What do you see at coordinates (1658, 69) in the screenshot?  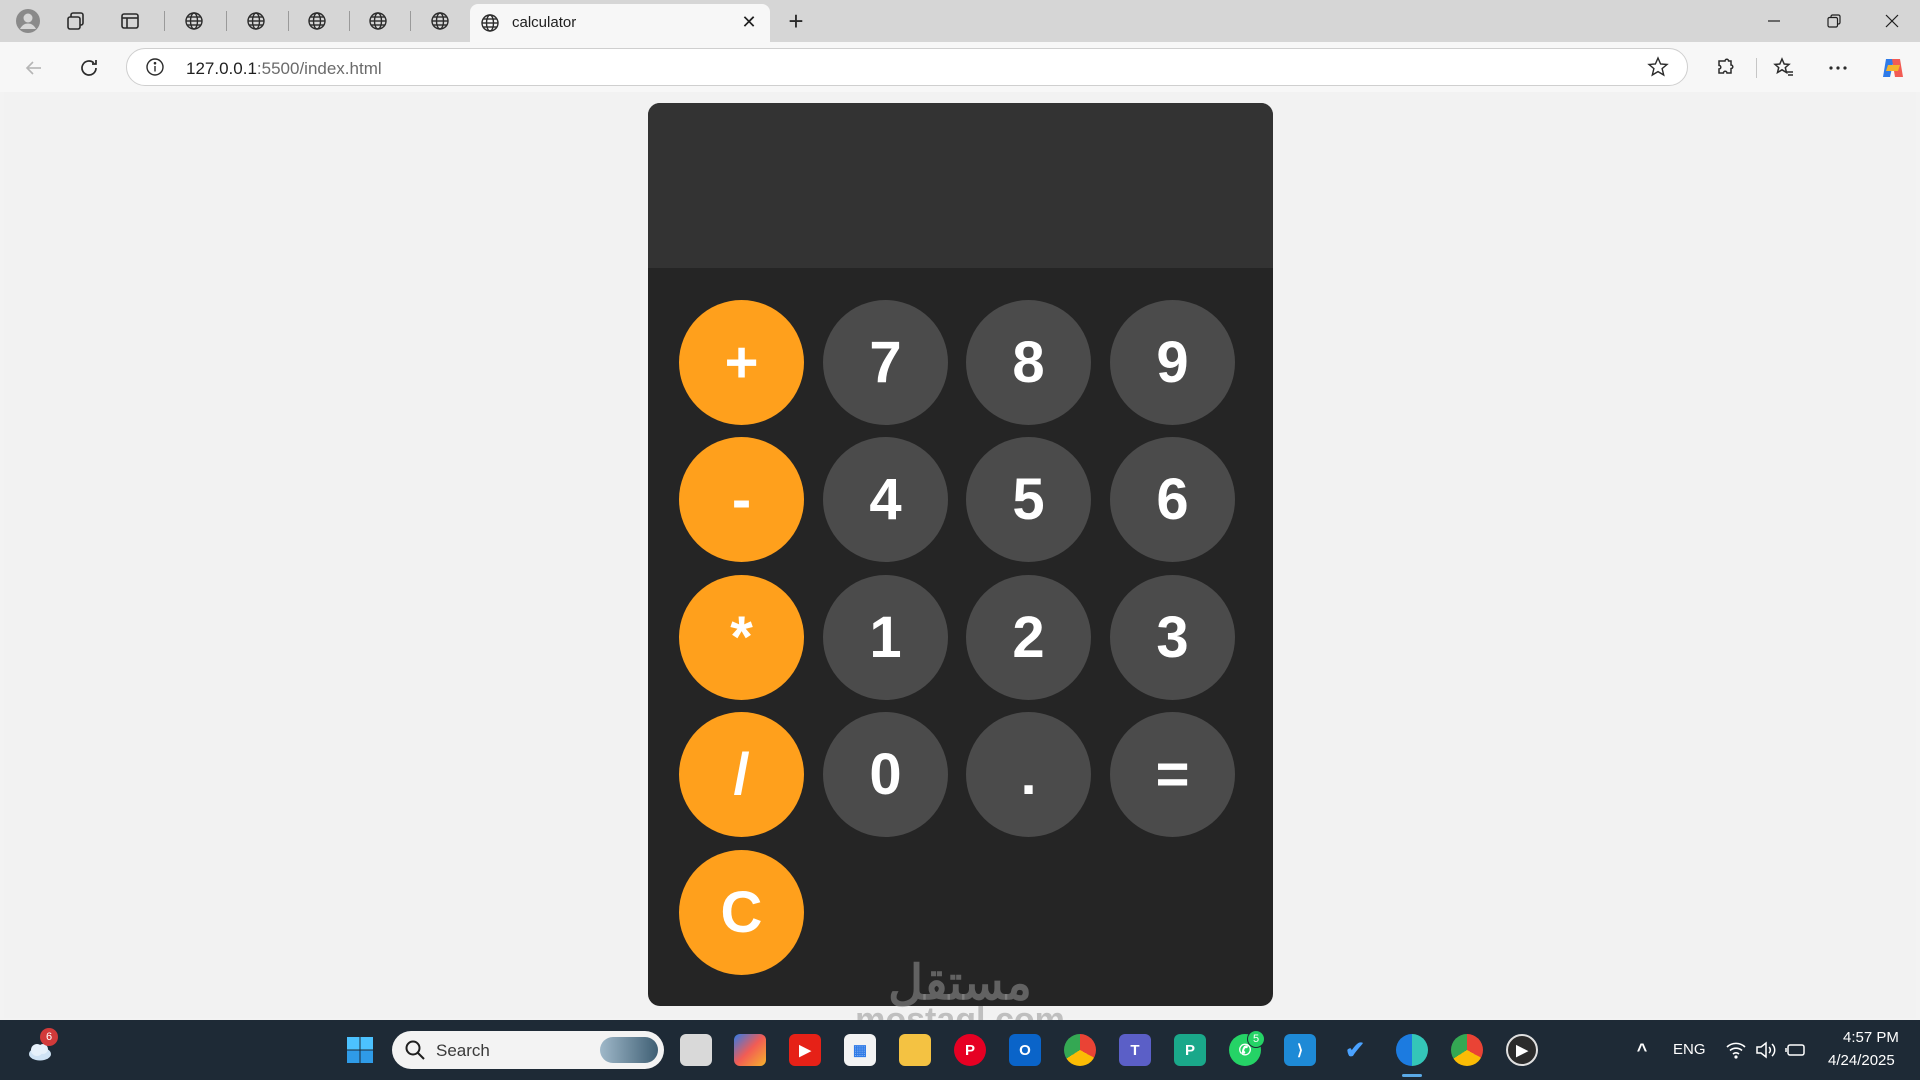 I see `favorite-star-icon` at bounding box center [1658, 69].